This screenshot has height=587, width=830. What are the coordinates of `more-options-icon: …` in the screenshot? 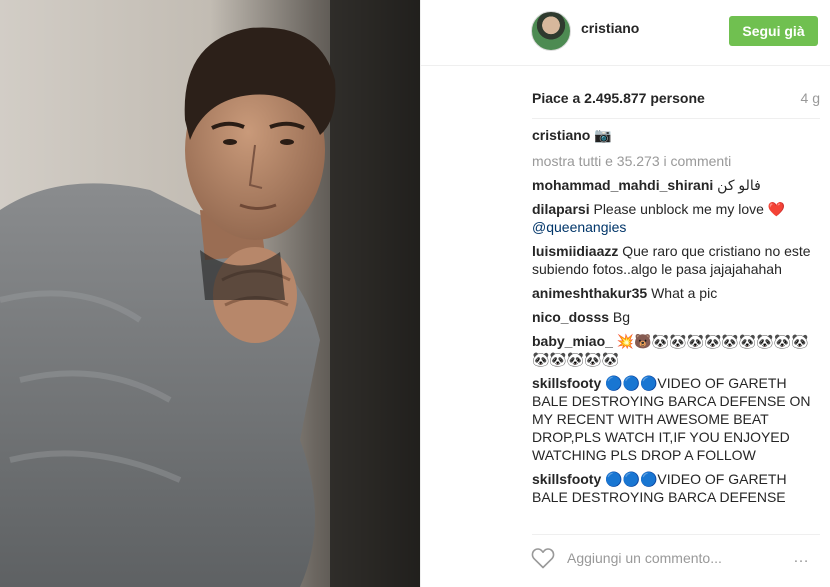 It's located at (801, 558).